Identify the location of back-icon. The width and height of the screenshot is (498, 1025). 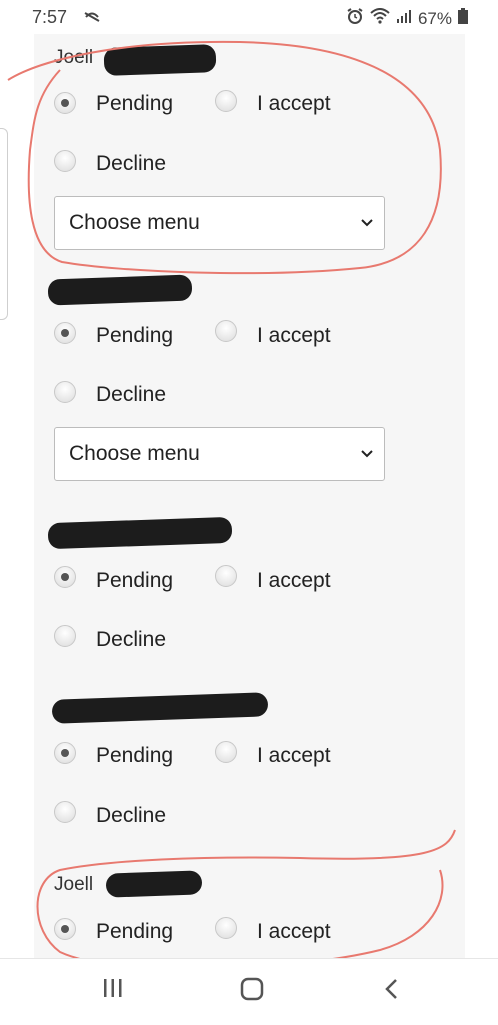
(391, 991).